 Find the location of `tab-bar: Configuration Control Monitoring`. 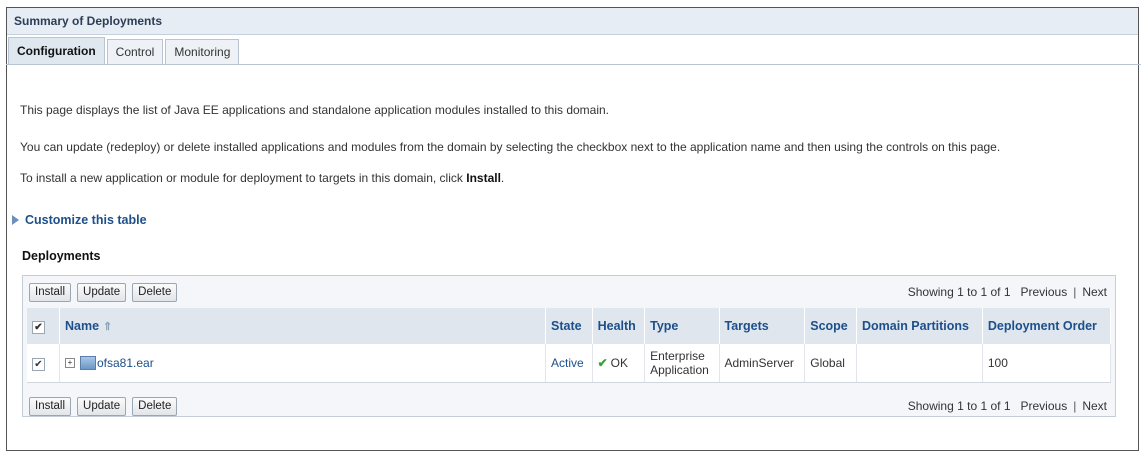

tab-bar: Configuration Control Monitoring is located at coordinates (124, 50).